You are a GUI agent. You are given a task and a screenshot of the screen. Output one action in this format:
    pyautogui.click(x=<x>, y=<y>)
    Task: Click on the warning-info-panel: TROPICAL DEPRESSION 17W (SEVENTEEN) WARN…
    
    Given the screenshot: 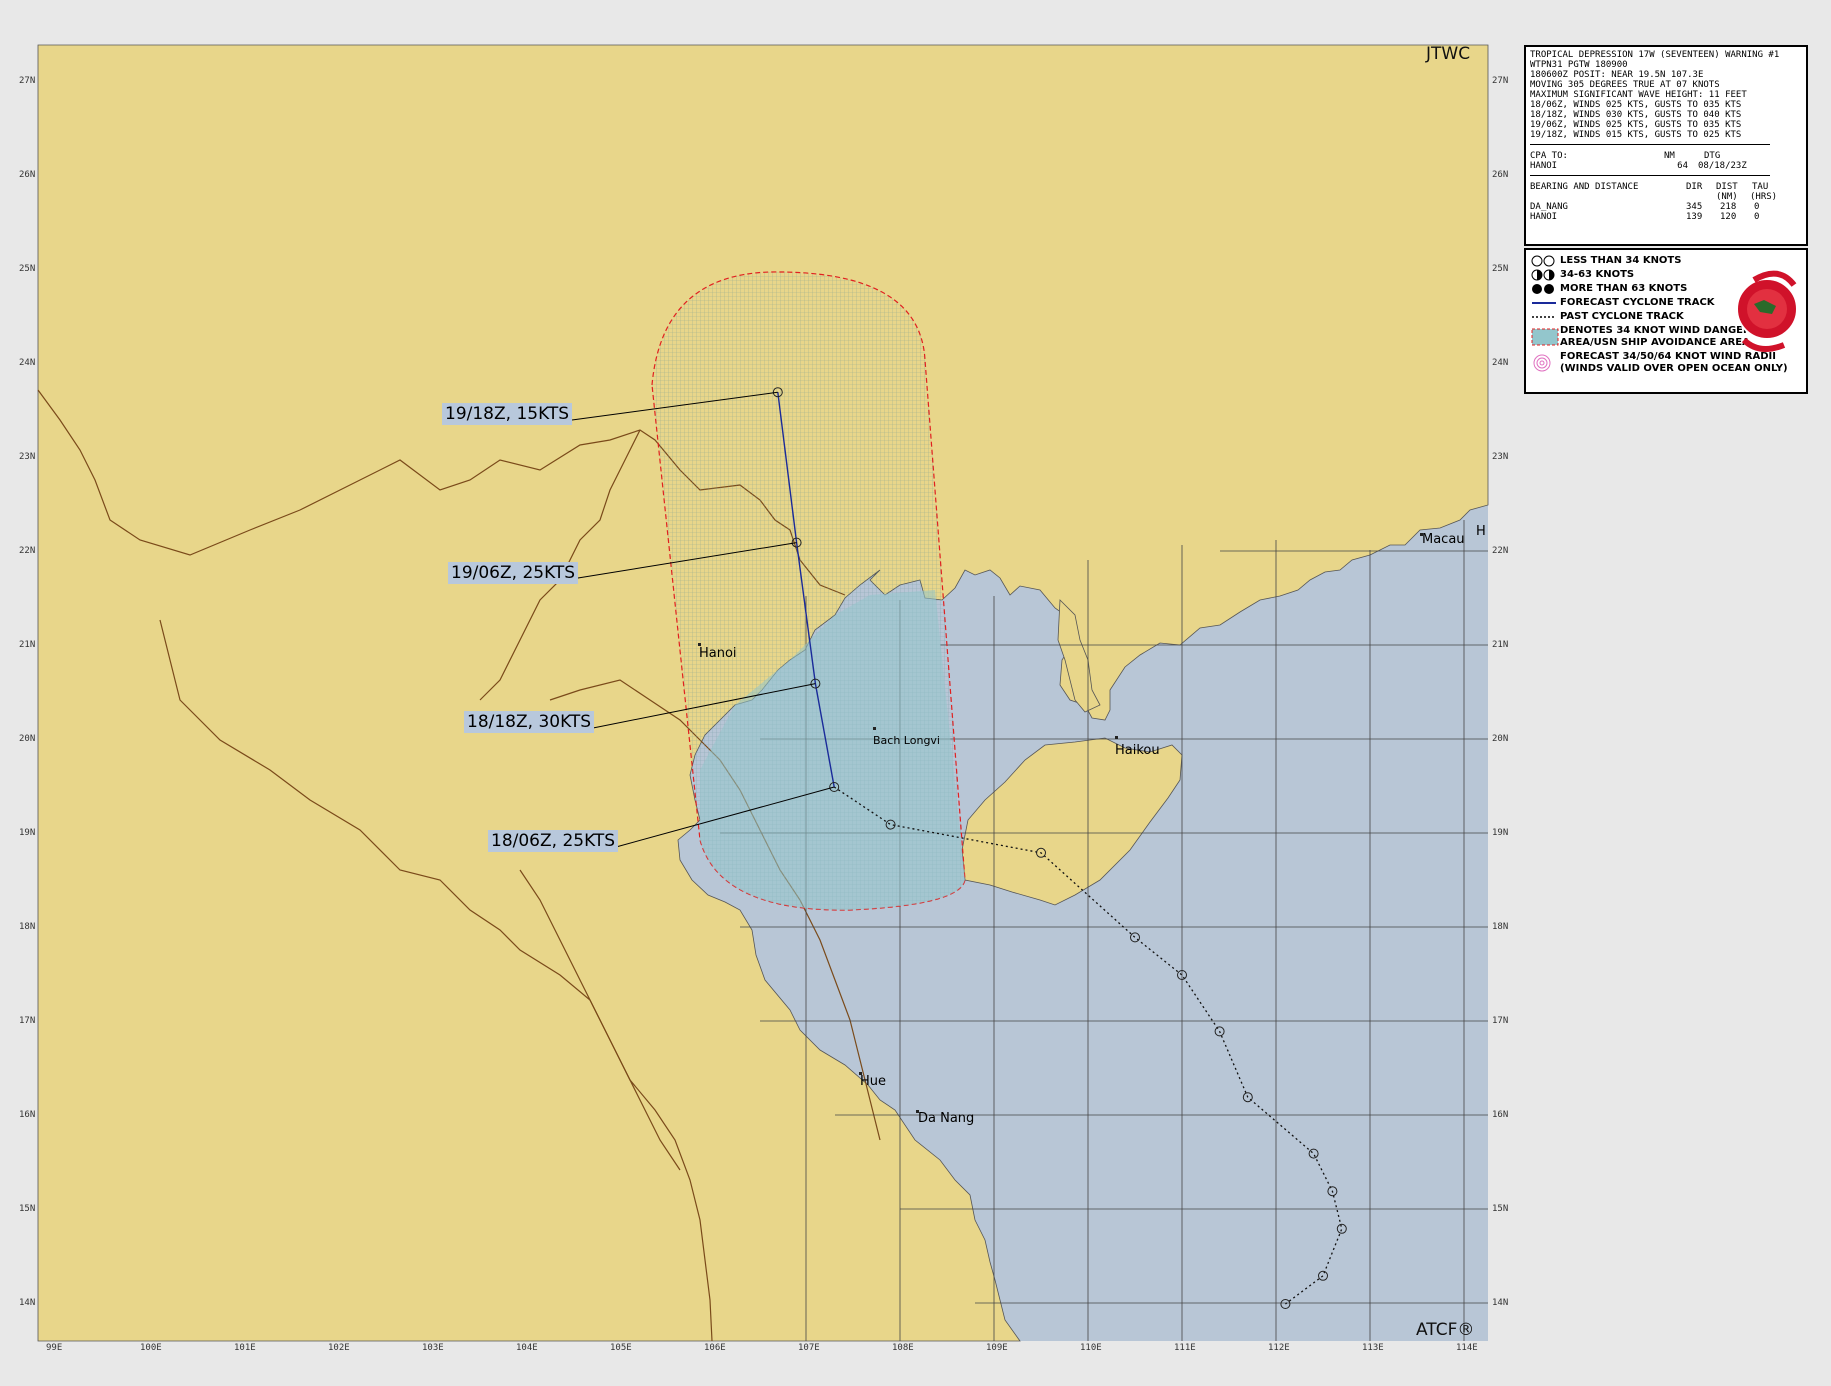 What is the action you would take?
    pyautogui.click(x=1666, y=145)
    